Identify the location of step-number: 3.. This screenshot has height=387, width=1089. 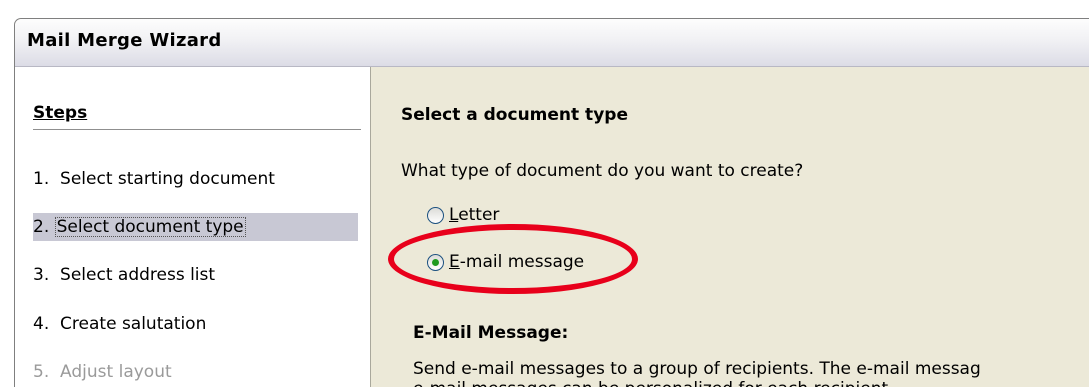
(41, 275).